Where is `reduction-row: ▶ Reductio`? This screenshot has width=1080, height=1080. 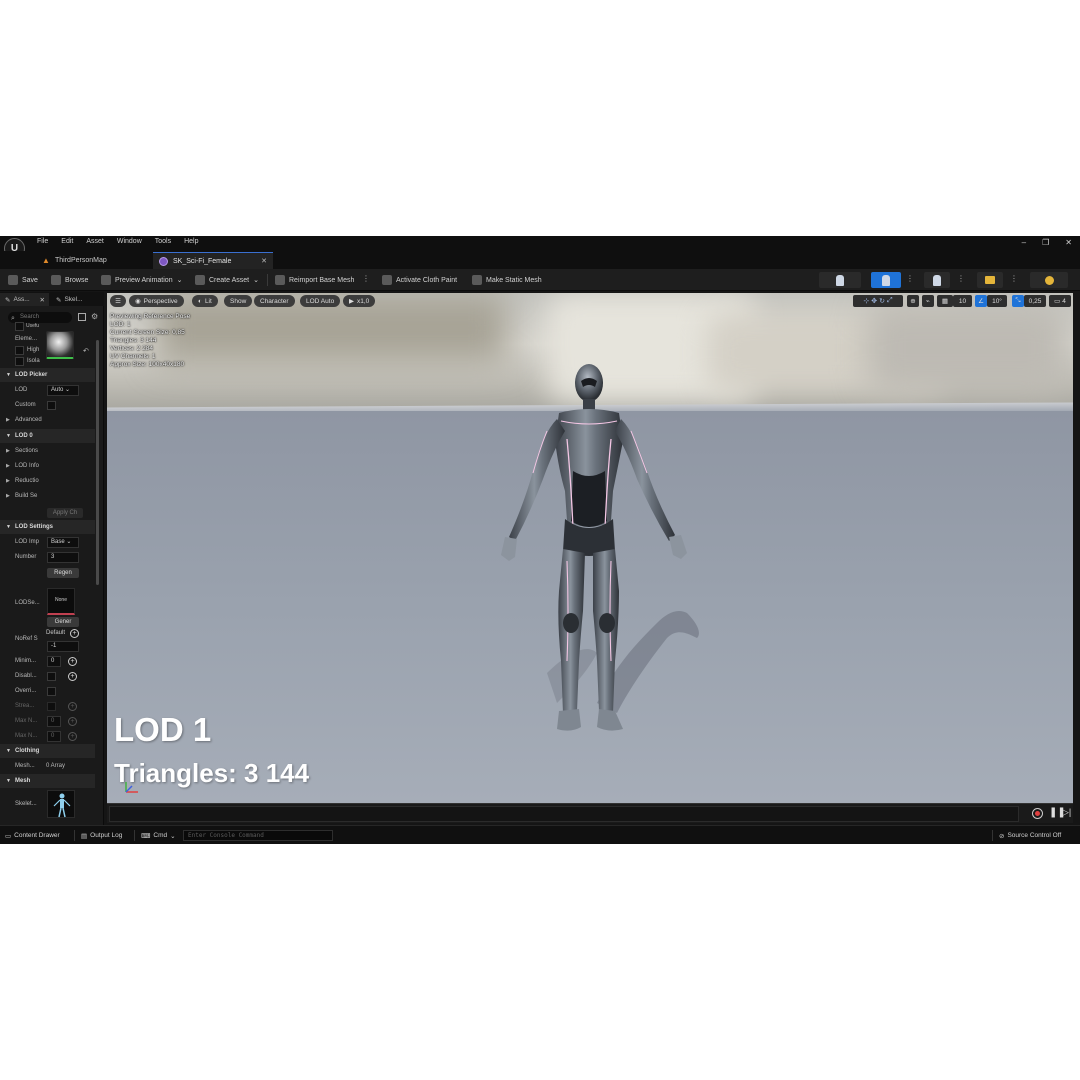 reduction-row: ▶ Reductio is located at coordinates (47, 481).